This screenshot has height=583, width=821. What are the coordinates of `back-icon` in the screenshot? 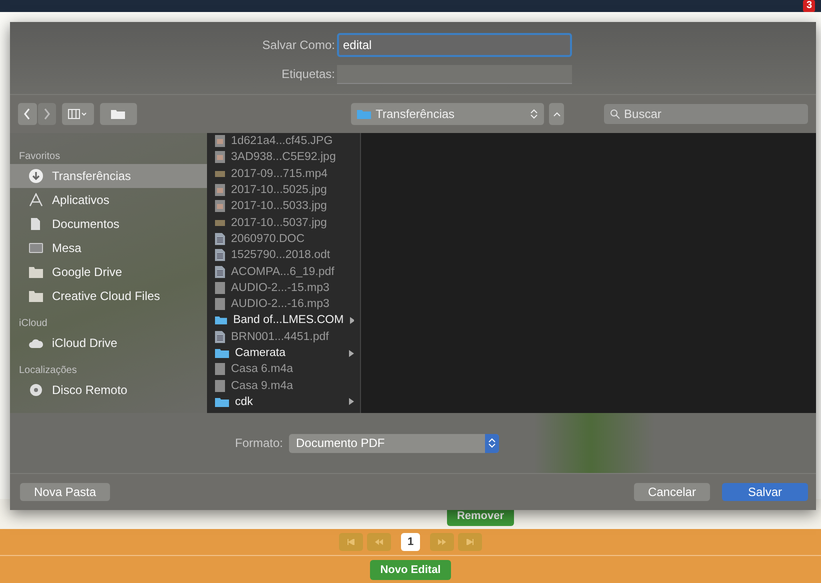 It's located at (27, 114).